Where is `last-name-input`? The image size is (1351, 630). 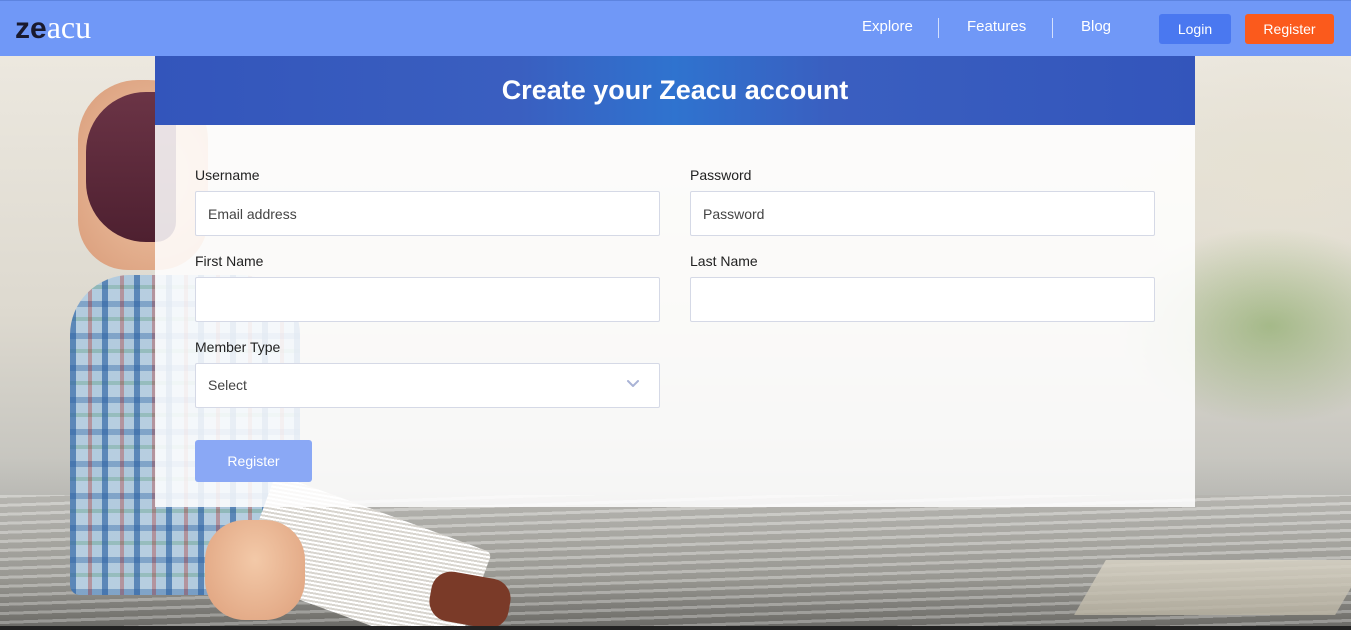
last-name-input is located at coordinates (922, 299).